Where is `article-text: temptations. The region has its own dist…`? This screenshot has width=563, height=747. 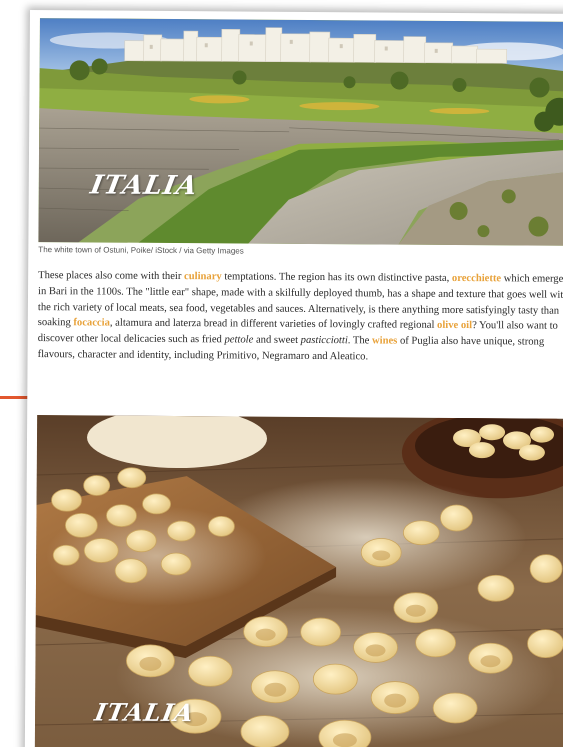
article-text: temptations. The region has its own dist… is located at coordinates (336, 277).